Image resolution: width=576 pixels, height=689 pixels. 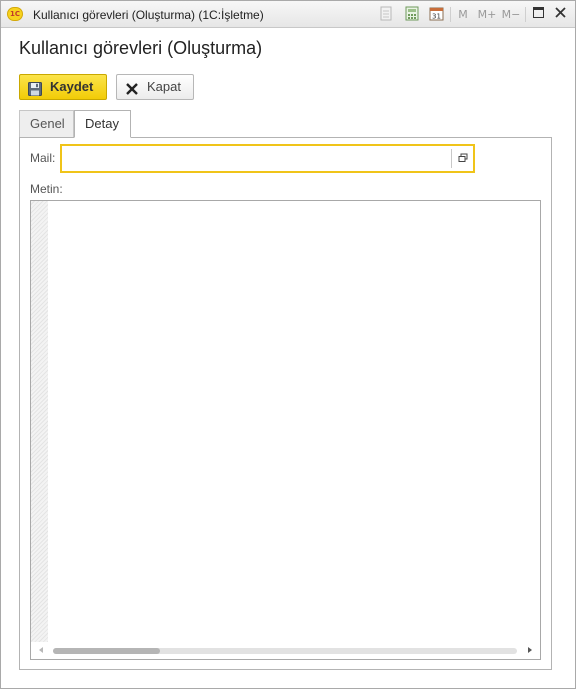 I want to click on tab-detay: Detay, so click(x=102, y=124).